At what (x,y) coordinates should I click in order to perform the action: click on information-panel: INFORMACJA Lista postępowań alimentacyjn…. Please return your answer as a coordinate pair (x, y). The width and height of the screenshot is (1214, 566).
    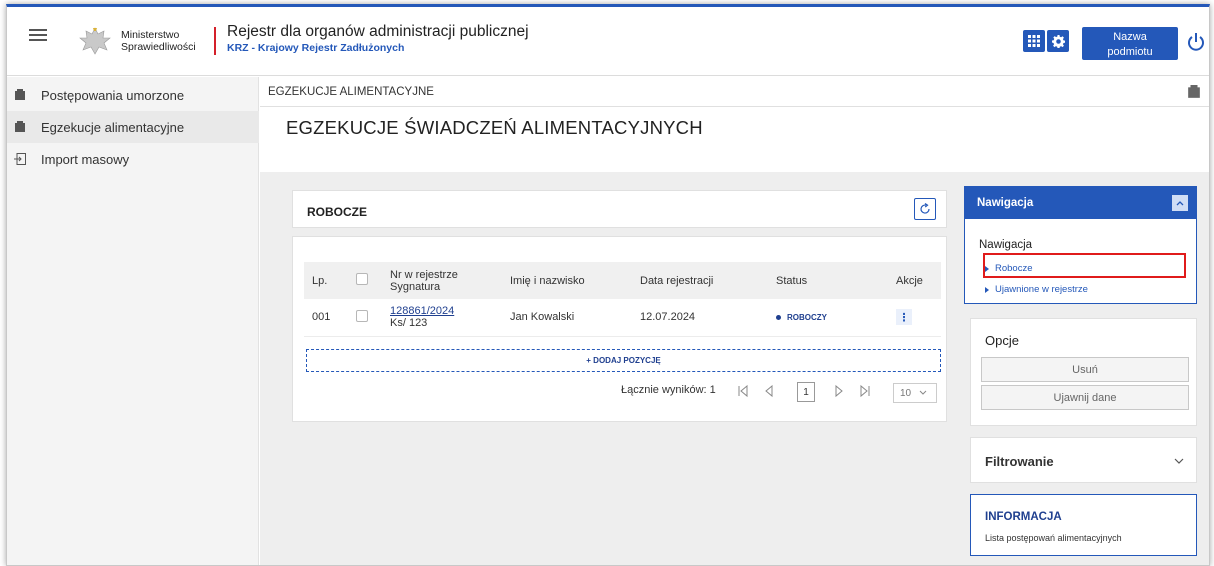
    Looking at the image, I should click on (1083, 525).